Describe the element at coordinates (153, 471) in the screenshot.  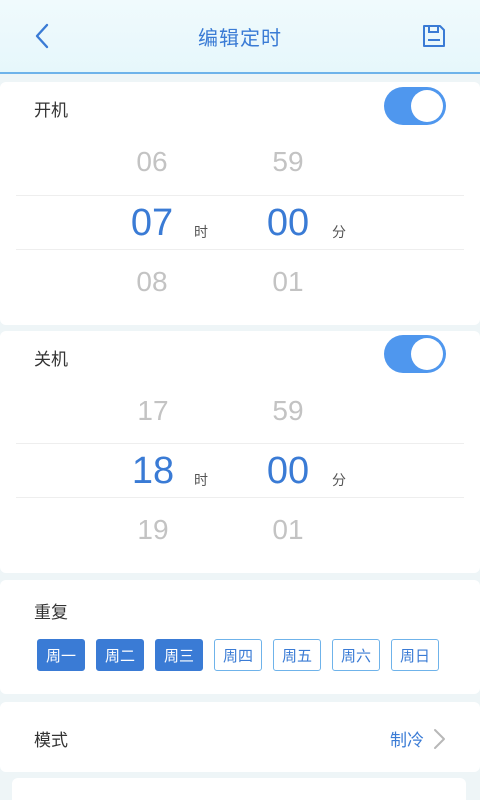
I see `hour-selected: 18` at that location.